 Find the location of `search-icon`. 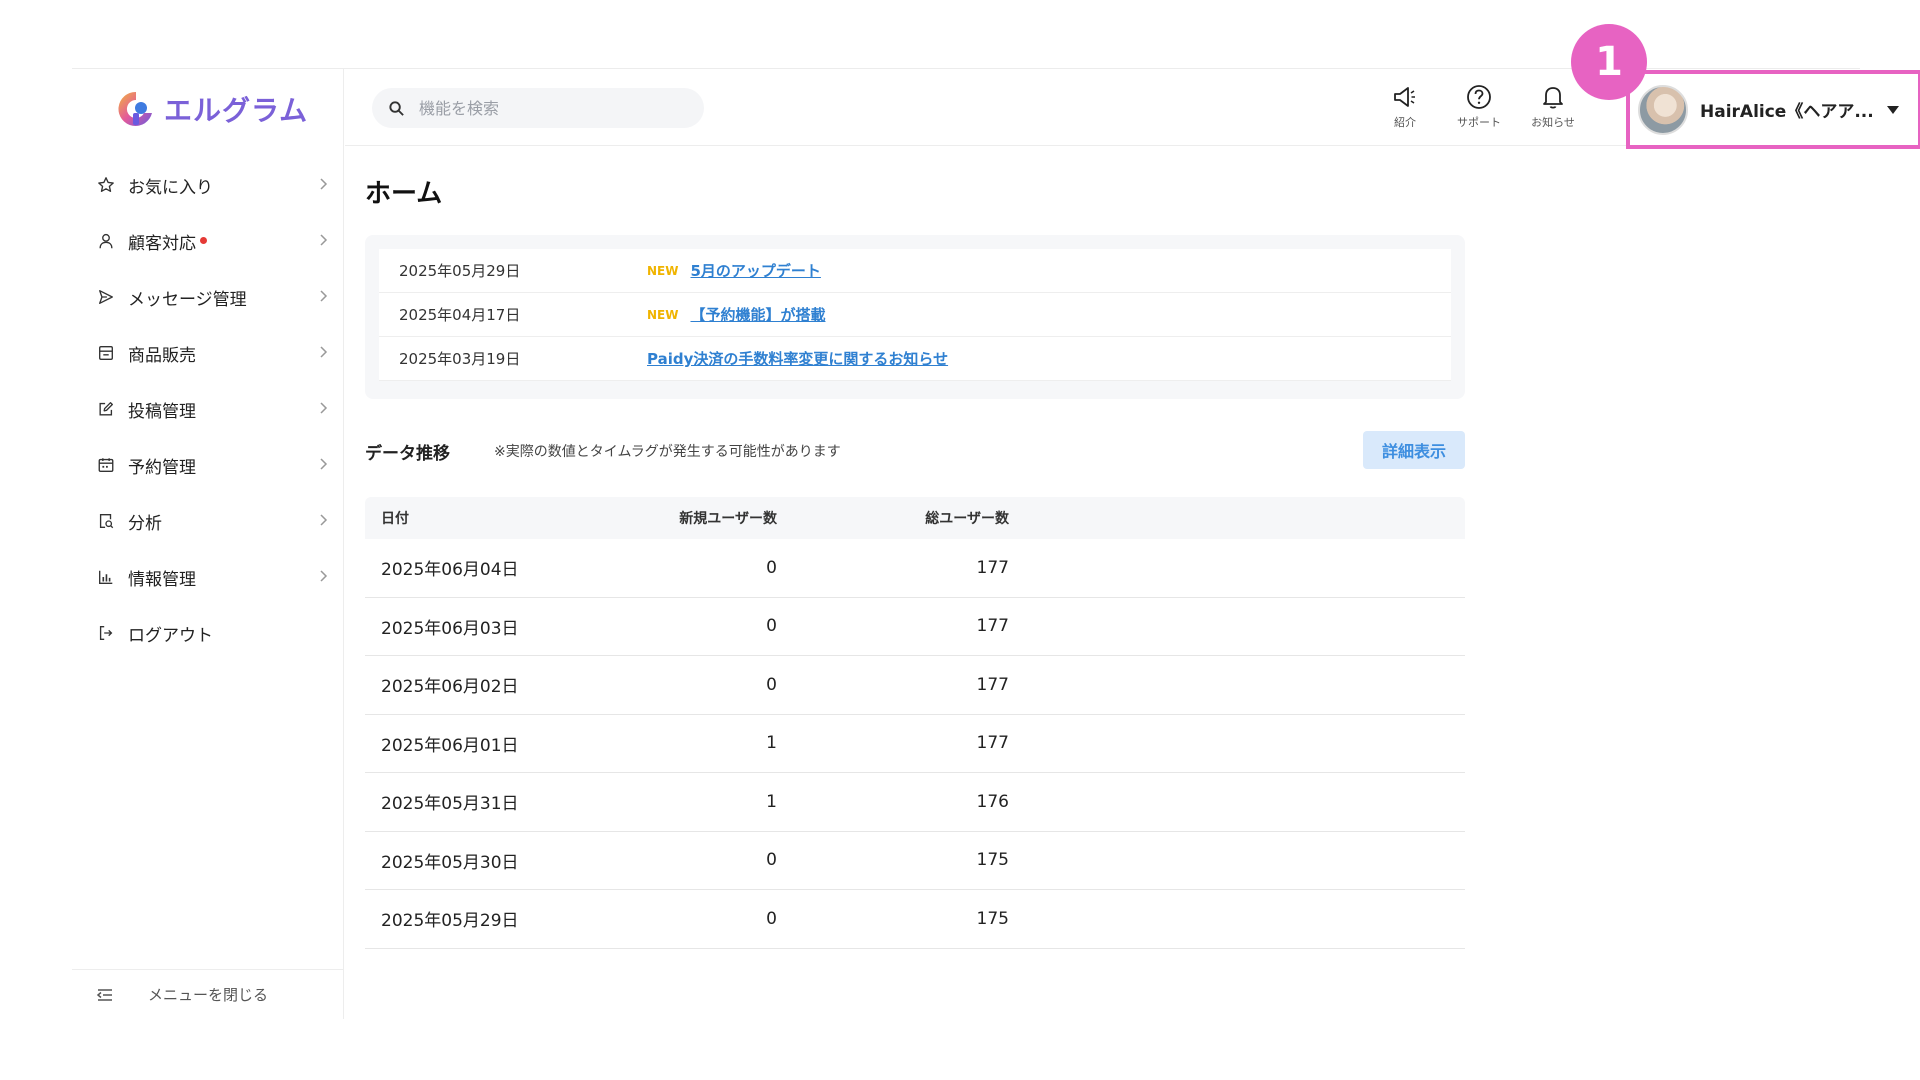

search-icon is located at coordinates (396, 108).